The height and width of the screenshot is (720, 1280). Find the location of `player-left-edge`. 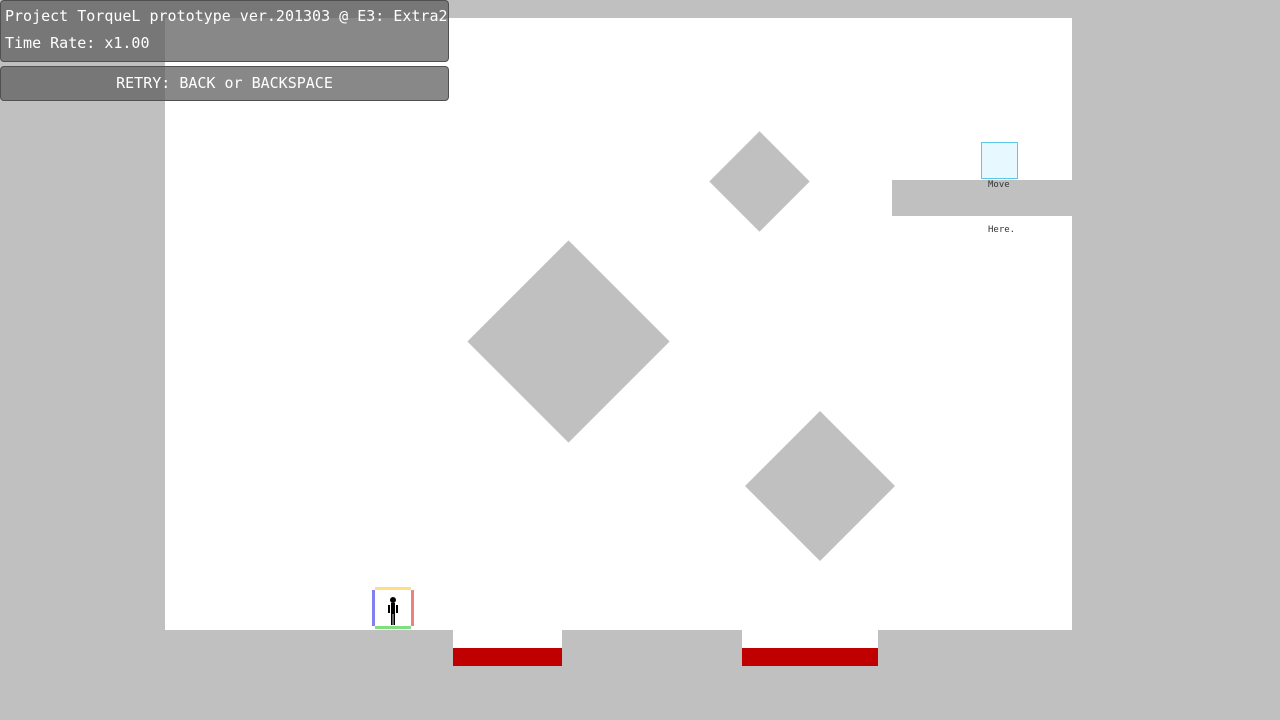

player-left-edge is located at coordinates (373, 608).